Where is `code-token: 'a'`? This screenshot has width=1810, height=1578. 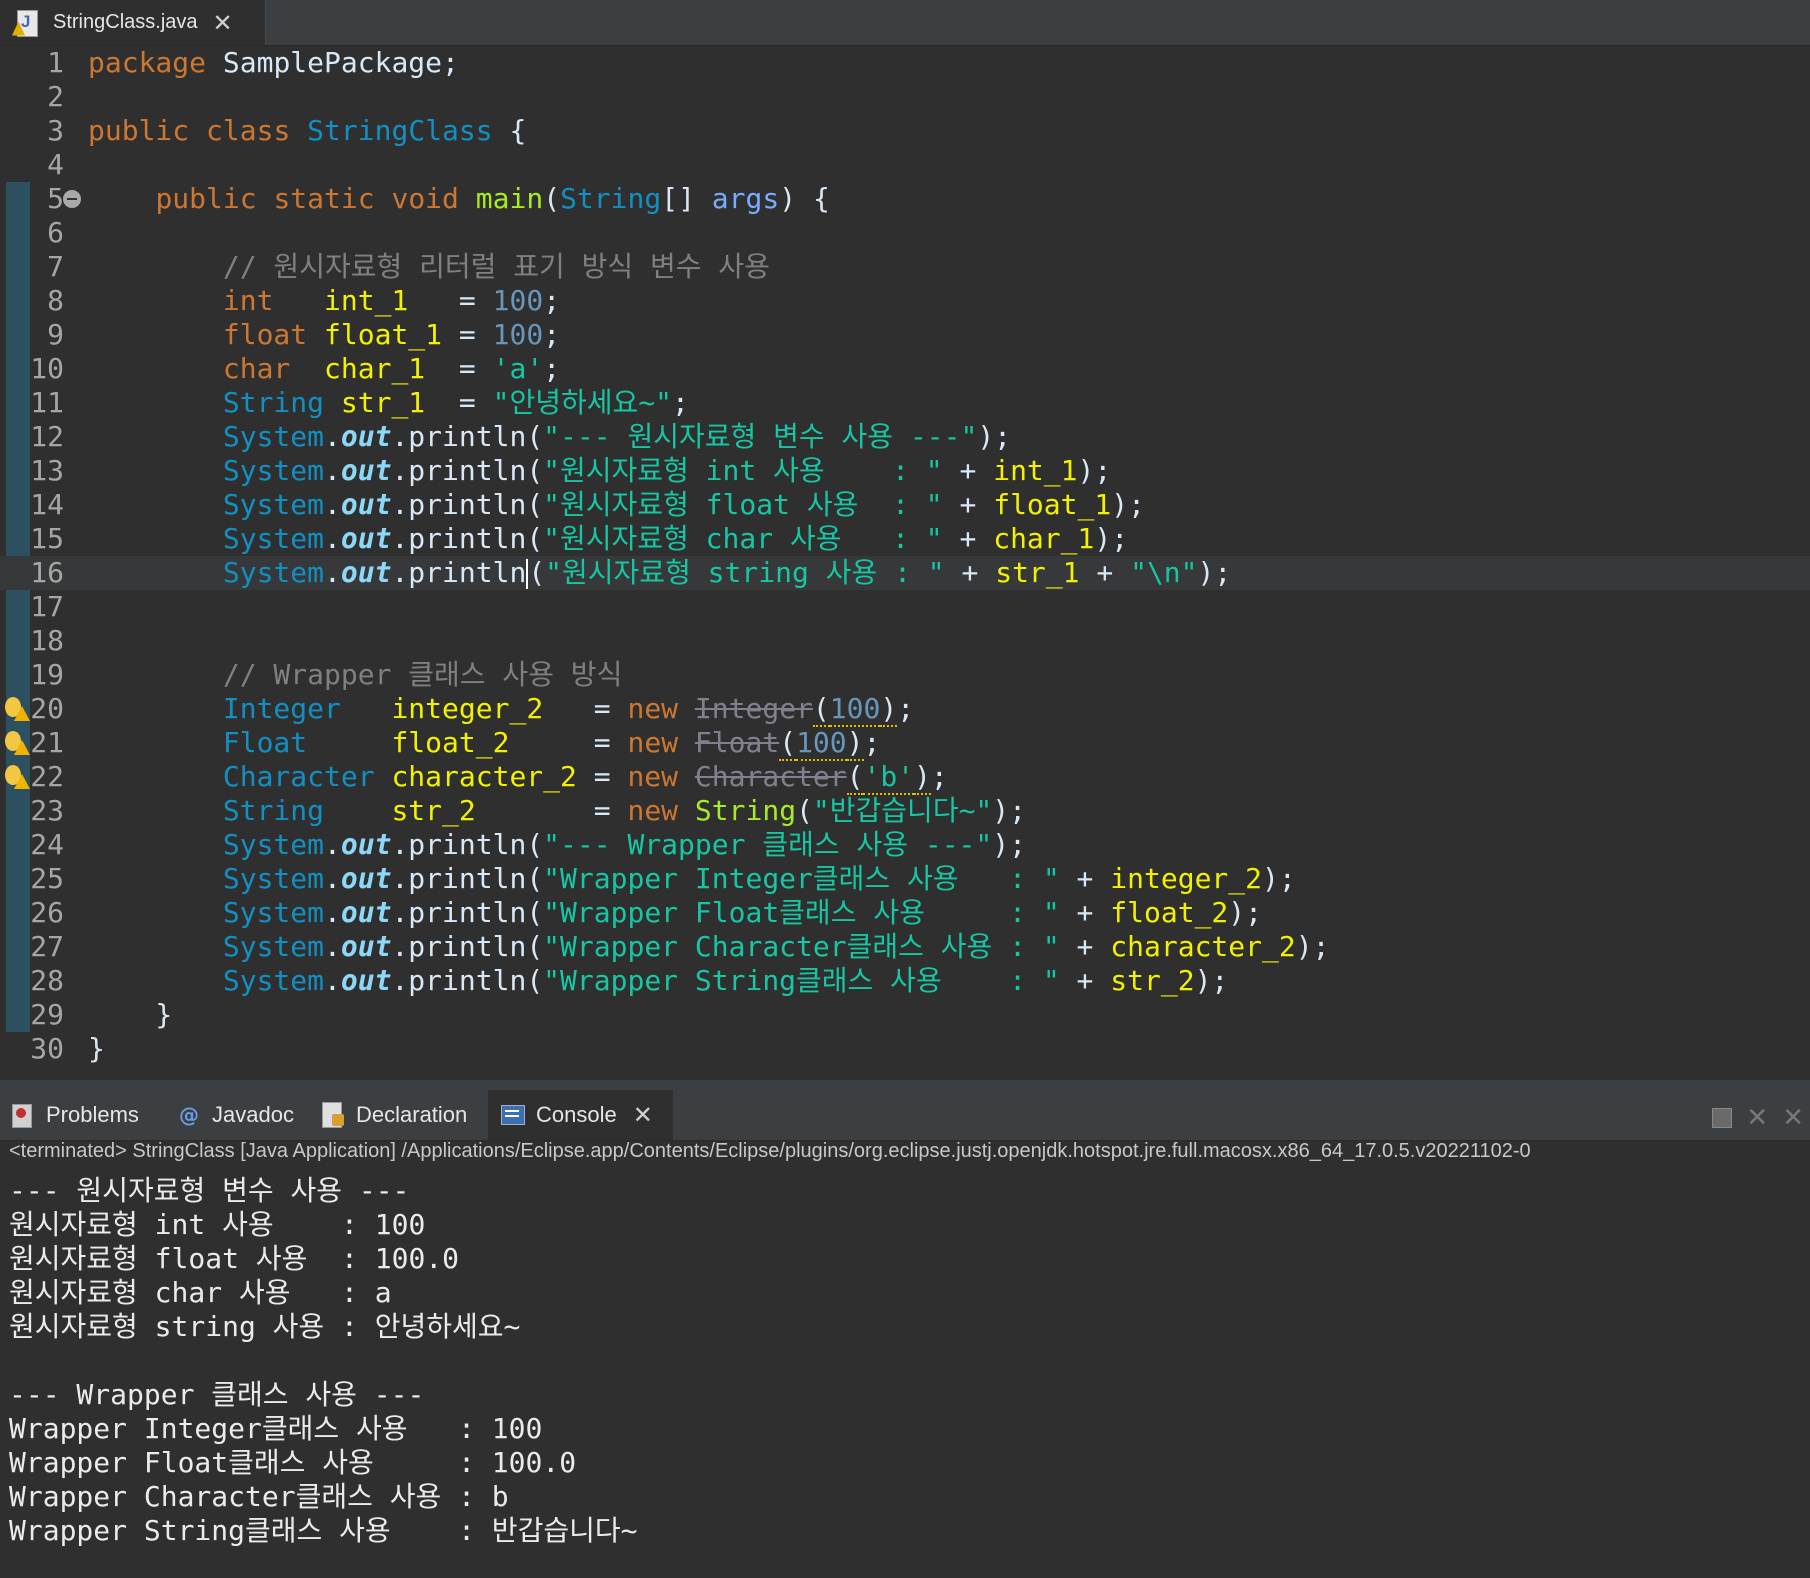
code-token: 'a' is located at coordinates (518, 368).